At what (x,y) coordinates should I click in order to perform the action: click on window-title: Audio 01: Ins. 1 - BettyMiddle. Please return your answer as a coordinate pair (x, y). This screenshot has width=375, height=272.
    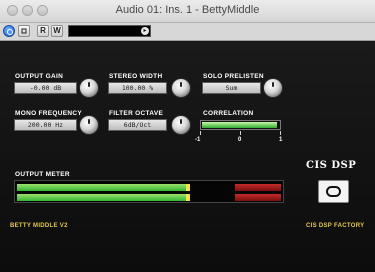
    Looking at the image, I should click on (187, 10).